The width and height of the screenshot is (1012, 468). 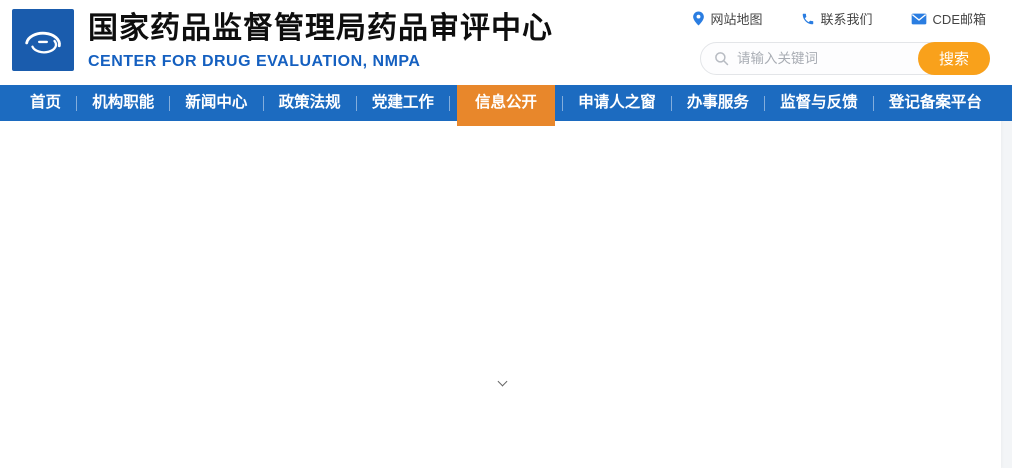 What do you see at coordinates (935, 103) in the screenshot?
I see `nav-item-registration-platform: 登记备案平台` at bounding box center [935, 103].